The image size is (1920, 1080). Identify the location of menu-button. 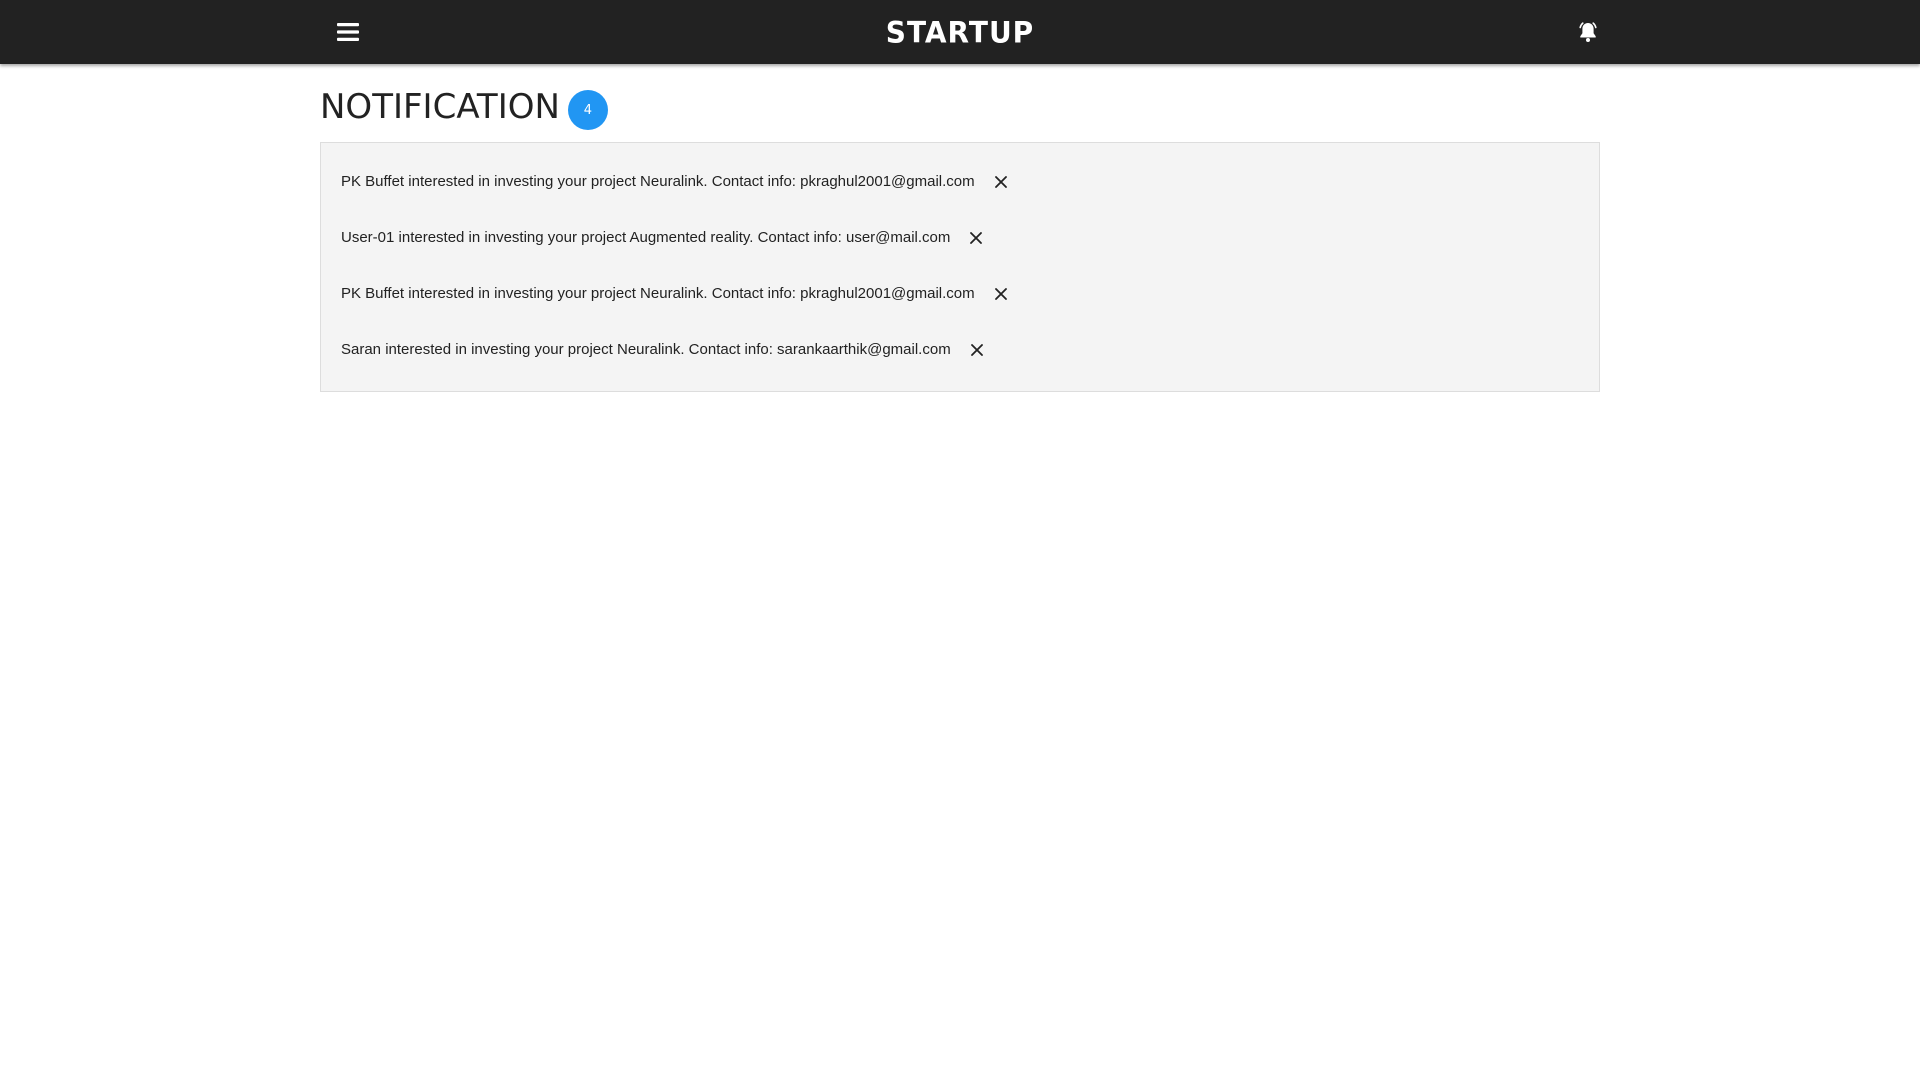
(348, 32).